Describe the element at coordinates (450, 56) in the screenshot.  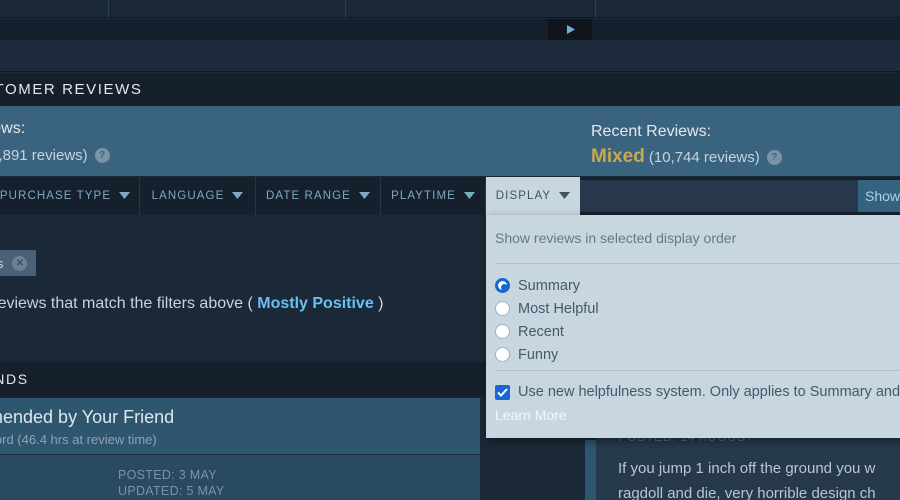
I see `media-strip-below` at that location.